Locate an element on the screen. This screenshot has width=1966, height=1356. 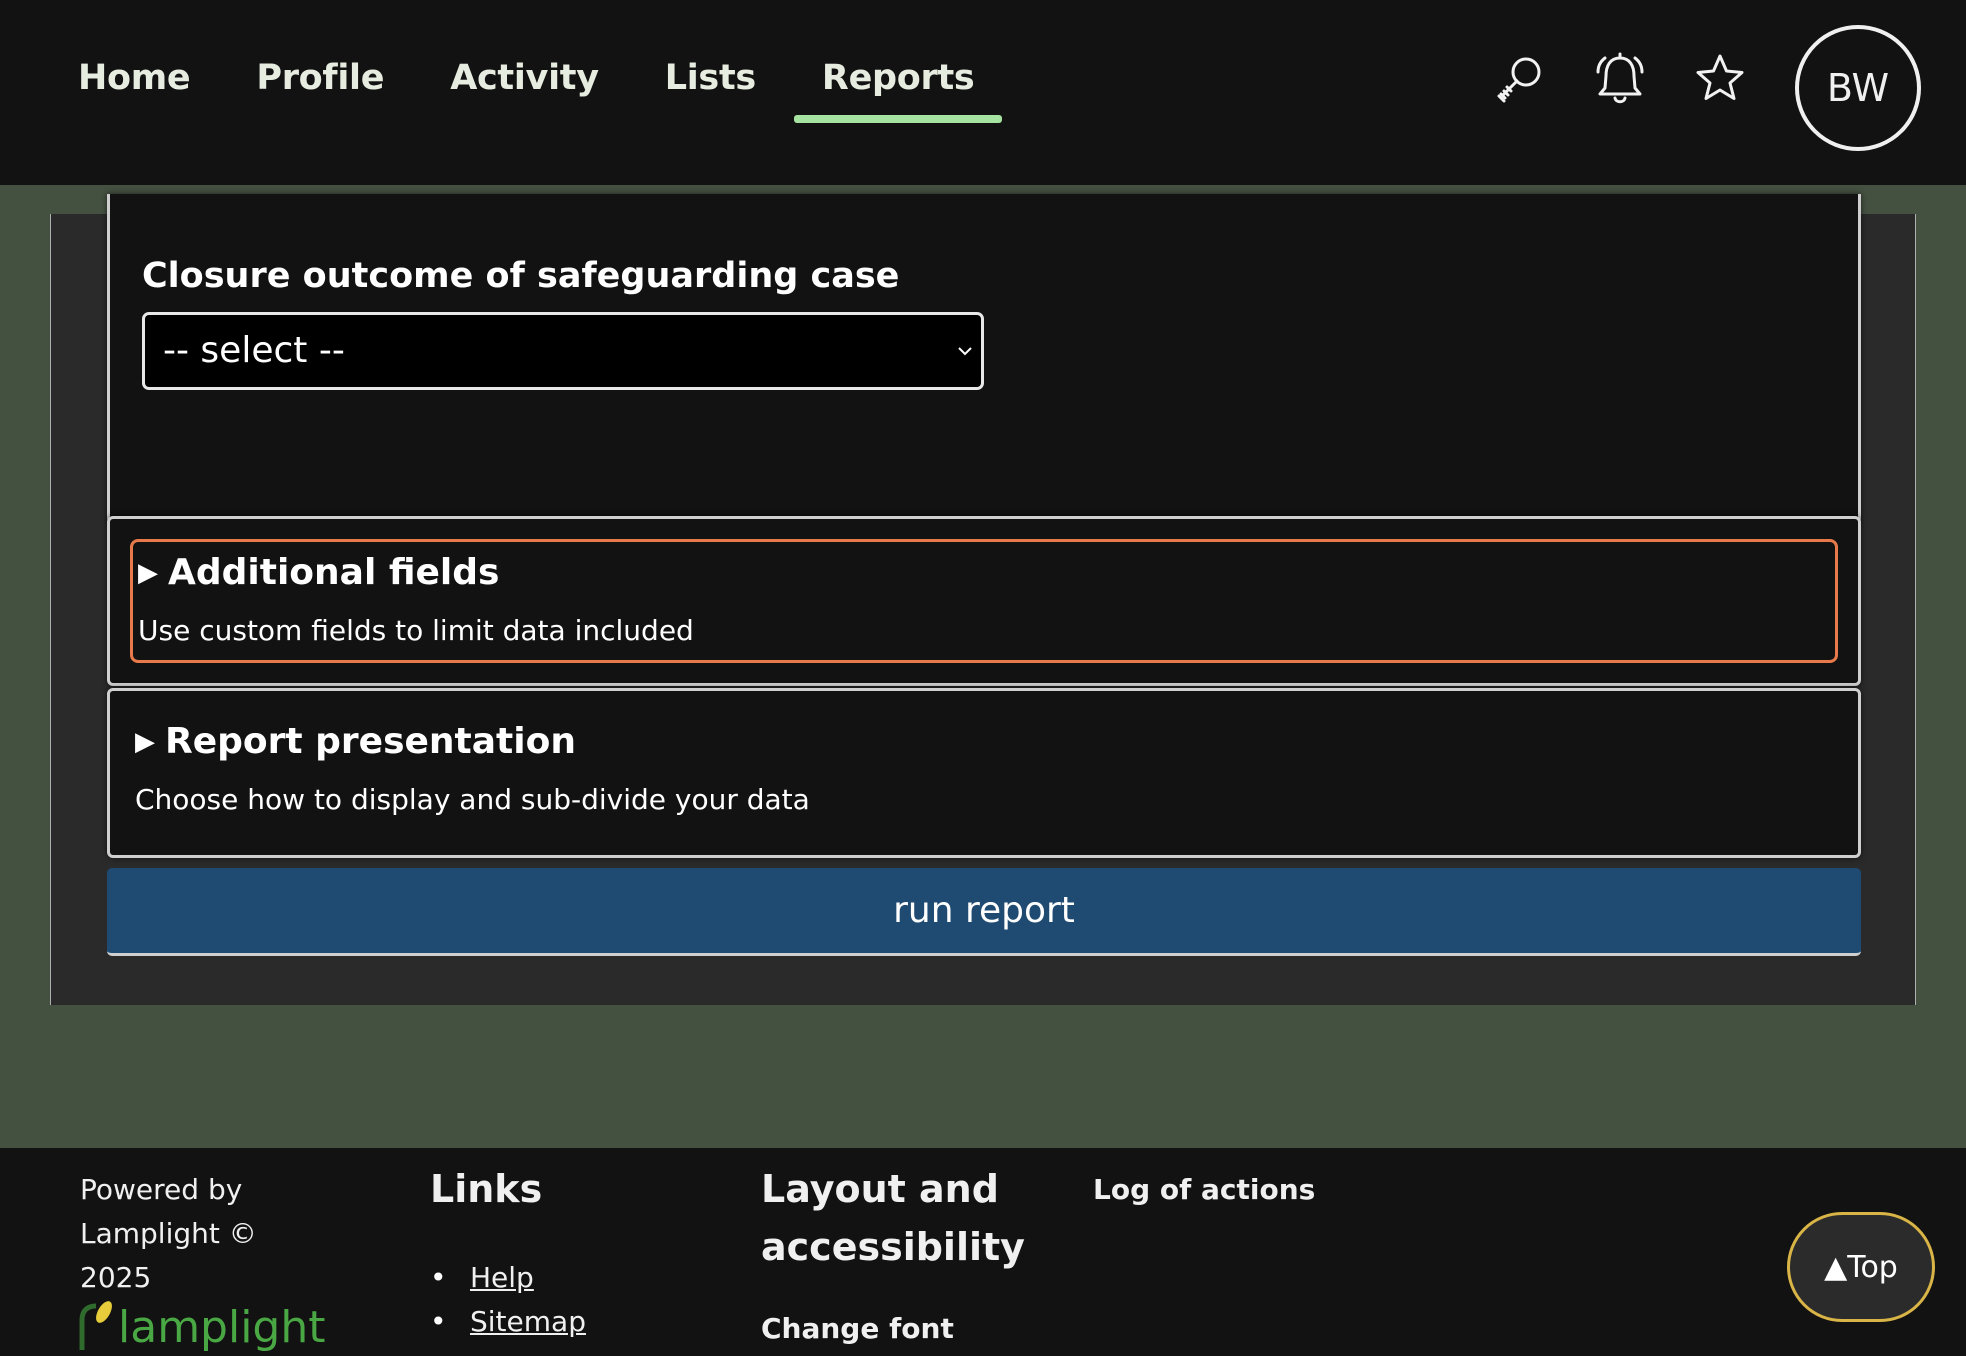
closure-outcome-label: Closure outcome of safeguarding case is located at coordinates (521, 276).